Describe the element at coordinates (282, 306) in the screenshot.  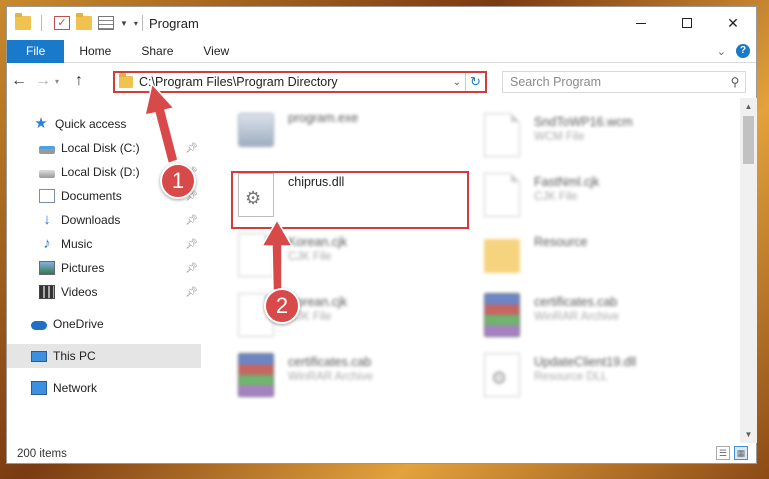
I see `step-callout-2: 2` at that location.